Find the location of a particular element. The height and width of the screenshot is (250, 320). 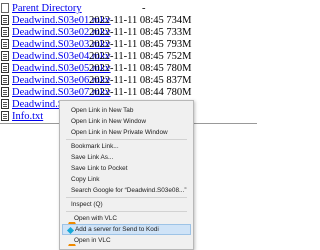

menu-item-label: Copy Link is located at coordinates (85, 179).